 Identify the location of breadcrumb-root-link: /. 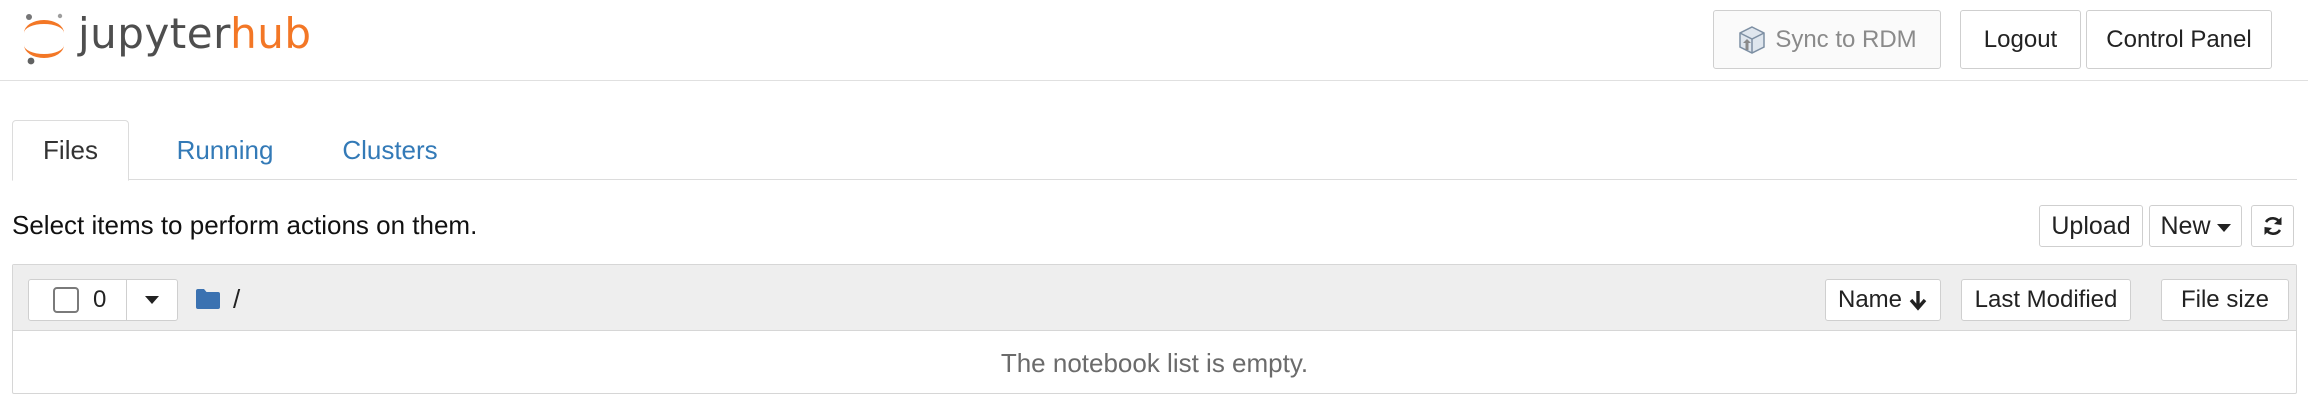
(236, 299).